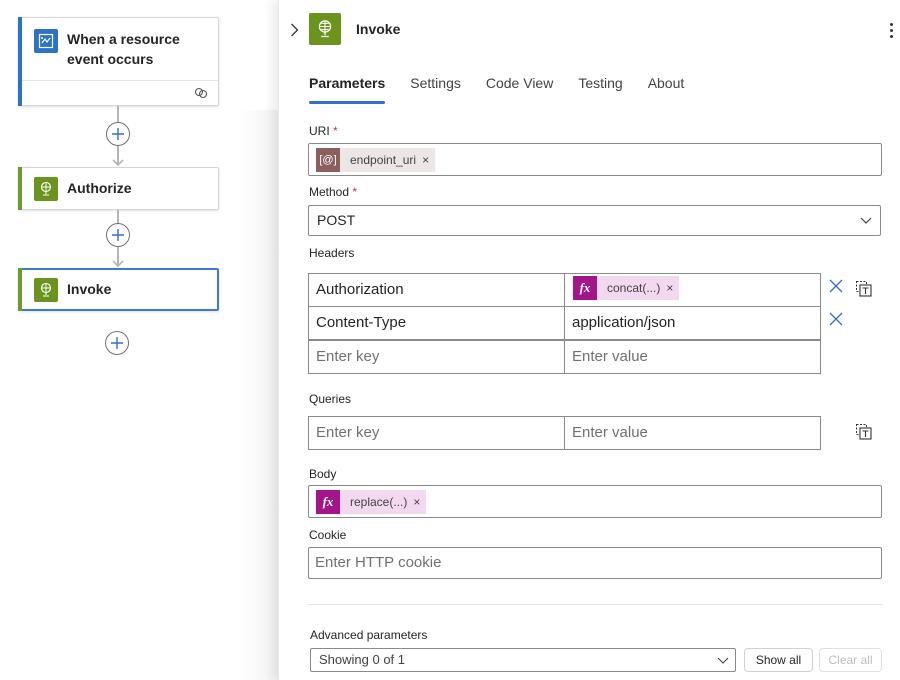  What do you see at coordinates (891, 24) in the screenshot?
I see `more-icon` at bounding box center [891, 24].